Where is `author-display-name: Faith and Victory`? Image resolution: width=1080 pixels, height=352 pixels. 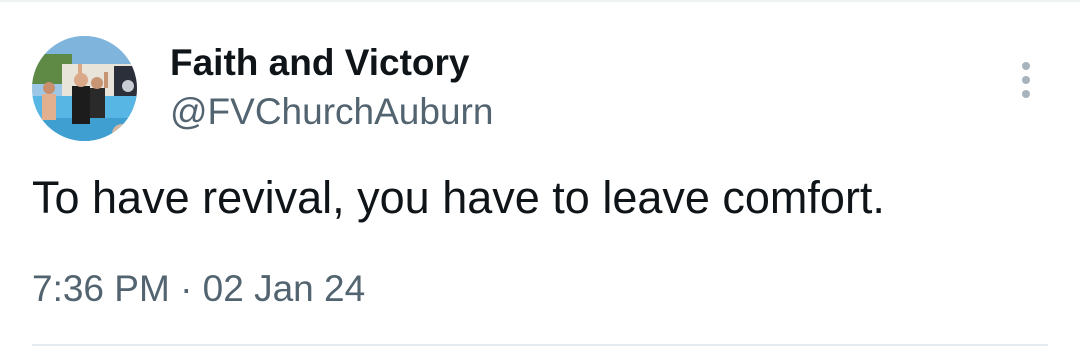 author-display-name: Faith and Victory is located at coordinates (320, 63).